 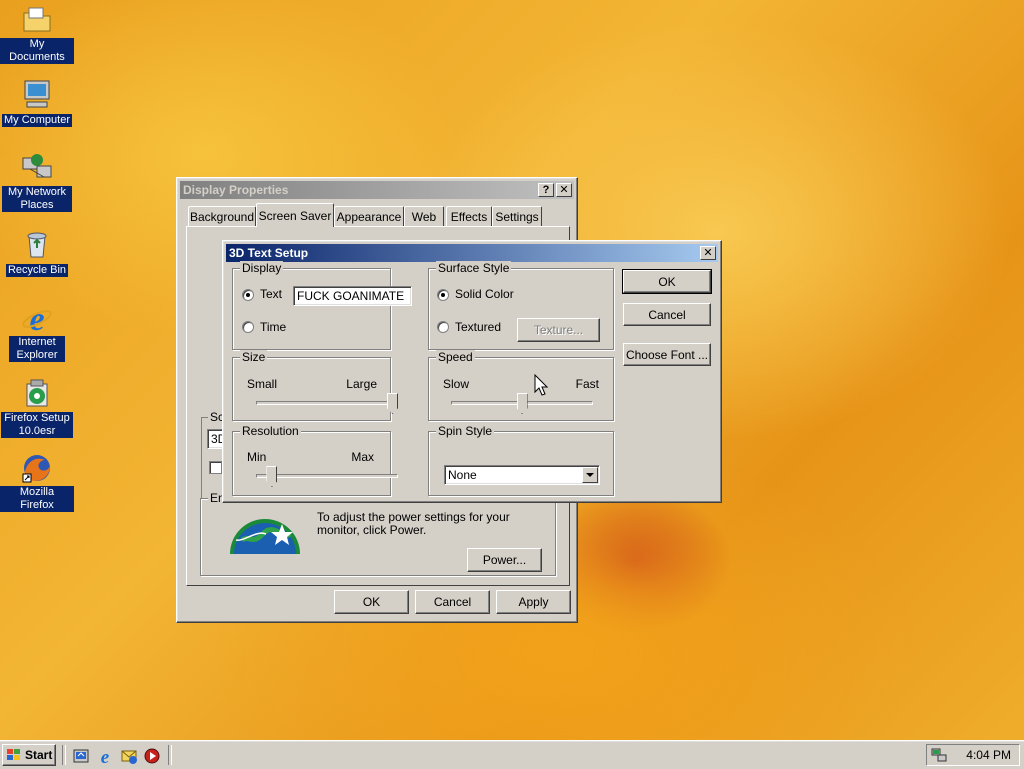 What do you see at coordinates (269, 253) in the screenshot?
I see `window-title: 3D Text Setup` at bounding box center [269, 253].